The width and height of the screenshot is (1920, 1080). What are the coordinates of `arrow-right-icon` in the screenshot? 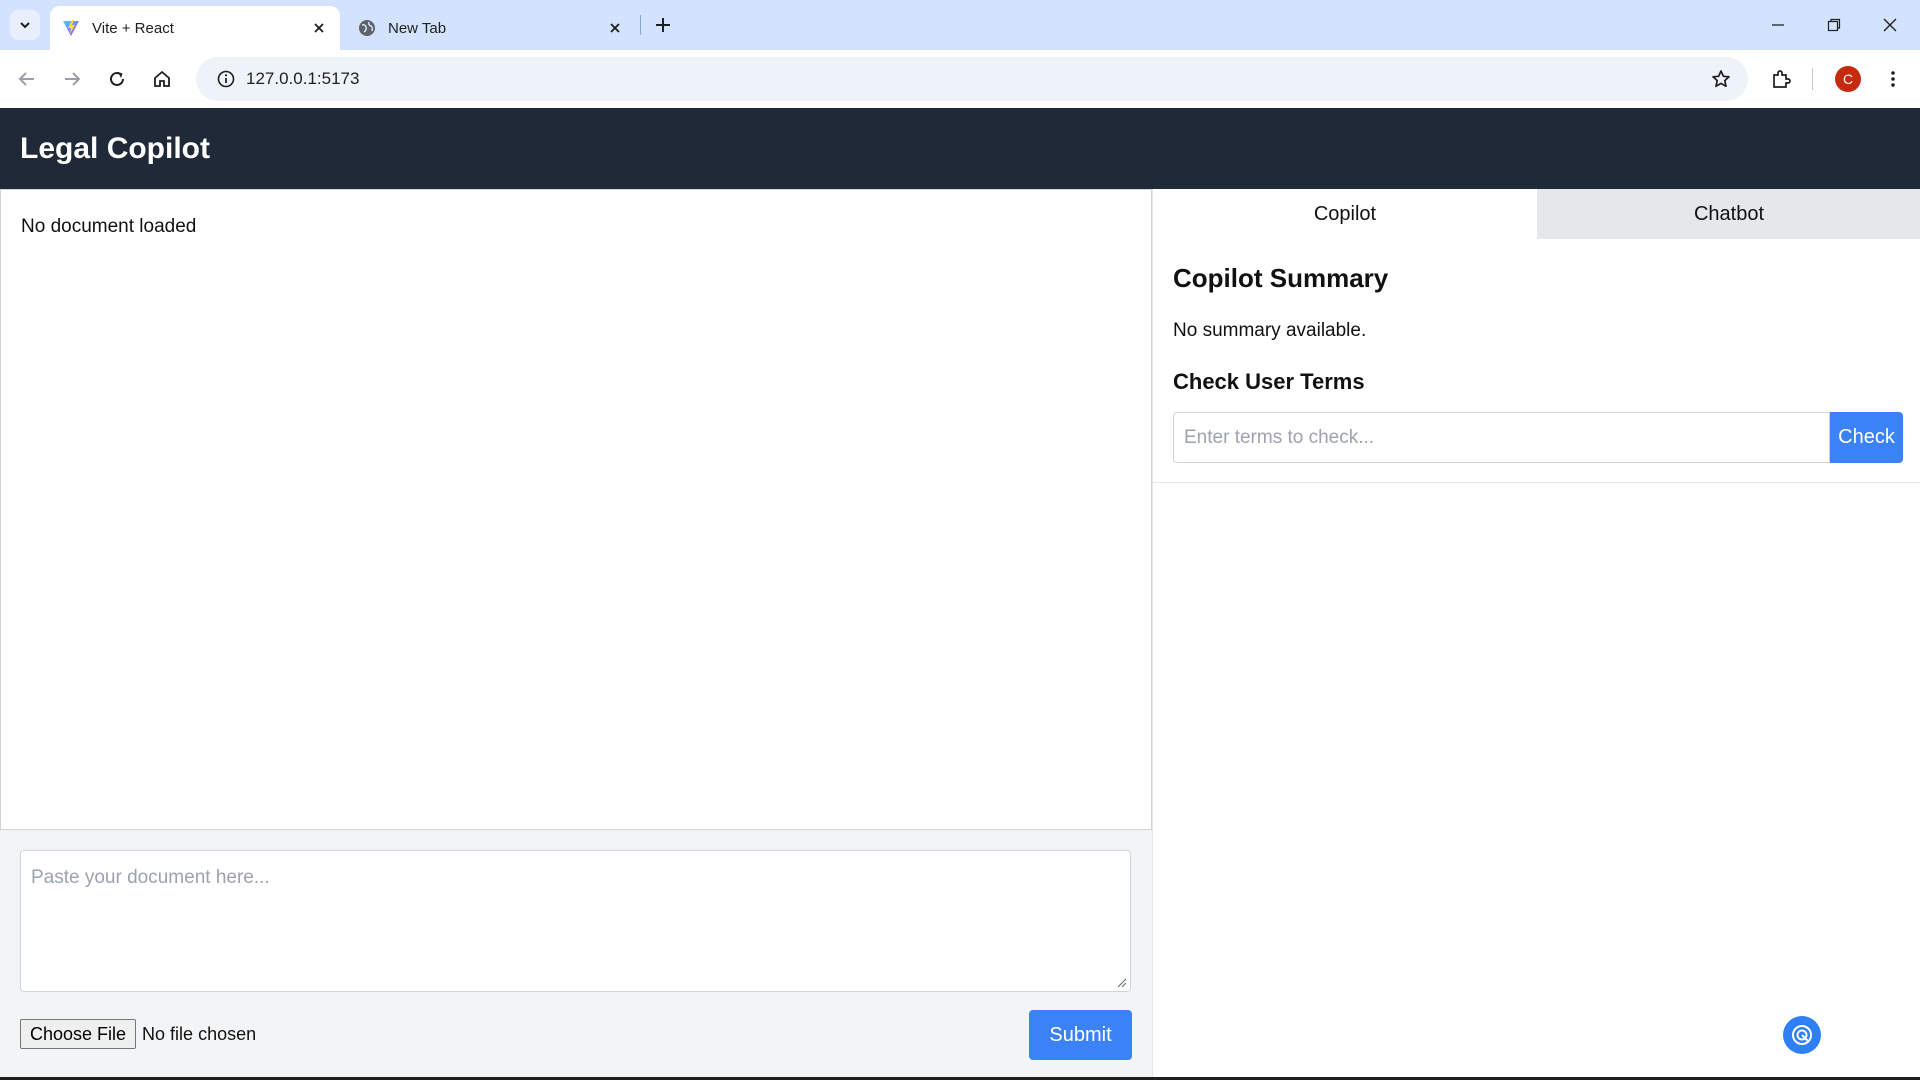 It's located at (73, 79).